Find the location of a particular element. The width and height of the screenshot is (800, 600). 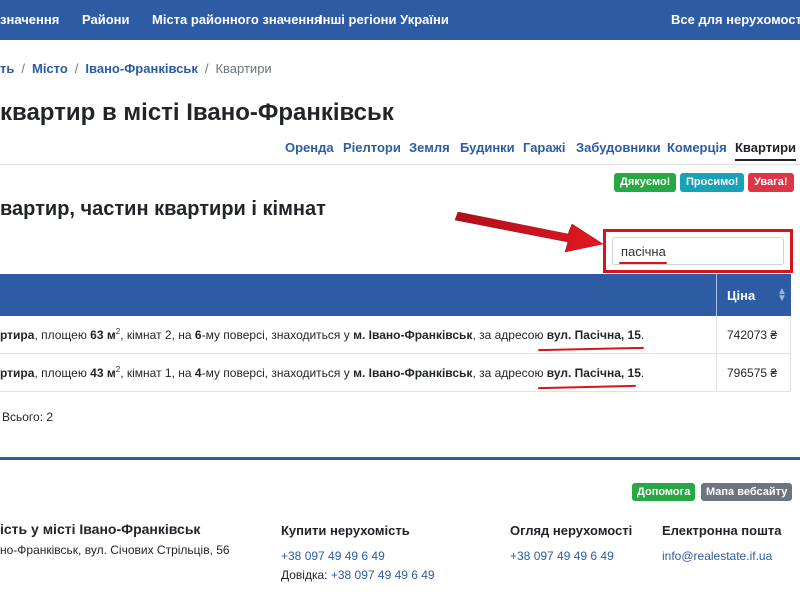

sort-icon: ▲ ▼ is located at coordinates (782, 295).